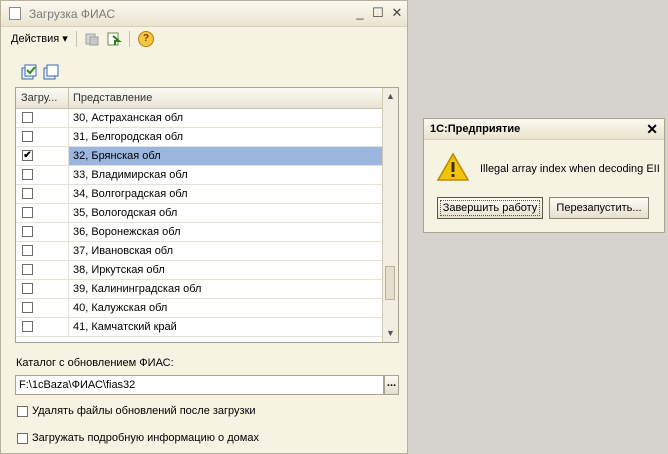 The height and width of the screenshot is (454, 668). Describe the element at coordinates (51, 72) in the screenshot. I see `uncheck-all-icon` at that location.